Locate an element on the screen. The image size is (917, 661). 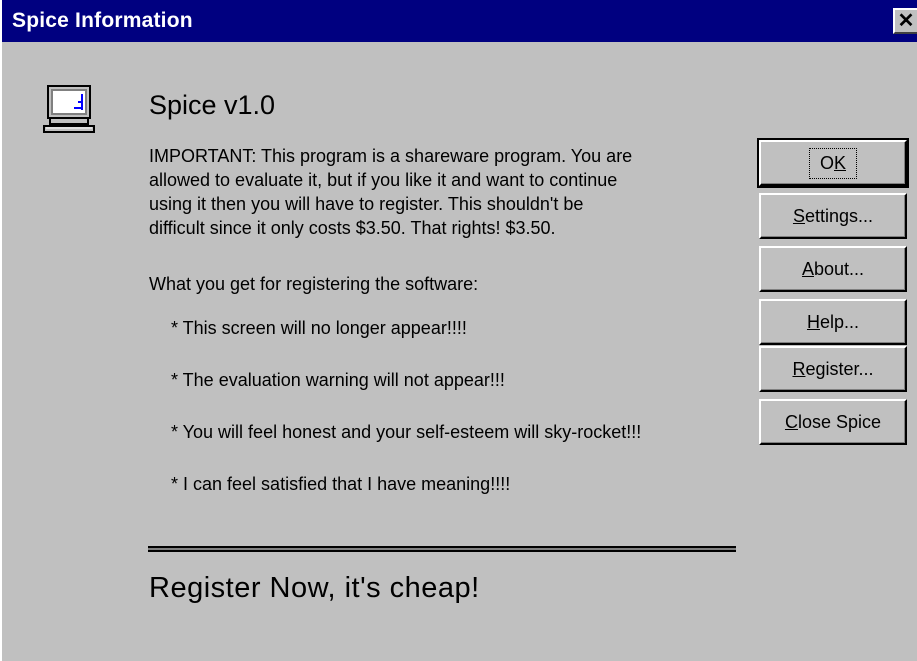
close-spice-button: Close Spice is located at coordinates (833, 422).